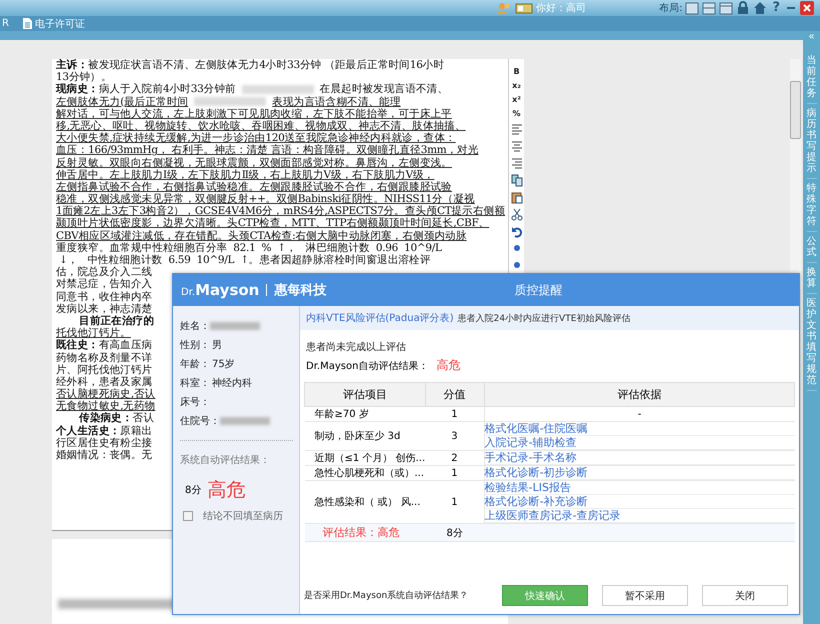 Image resolution: width=820 pixels, height=624 pixels. I want to click on format-button: %, so click(516, 114).